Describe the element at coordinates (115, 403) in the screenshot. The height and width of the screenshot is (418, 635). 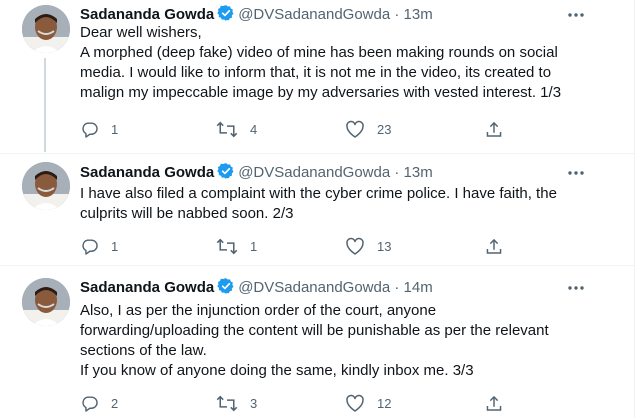
I see `reply-count: 2` at that location.